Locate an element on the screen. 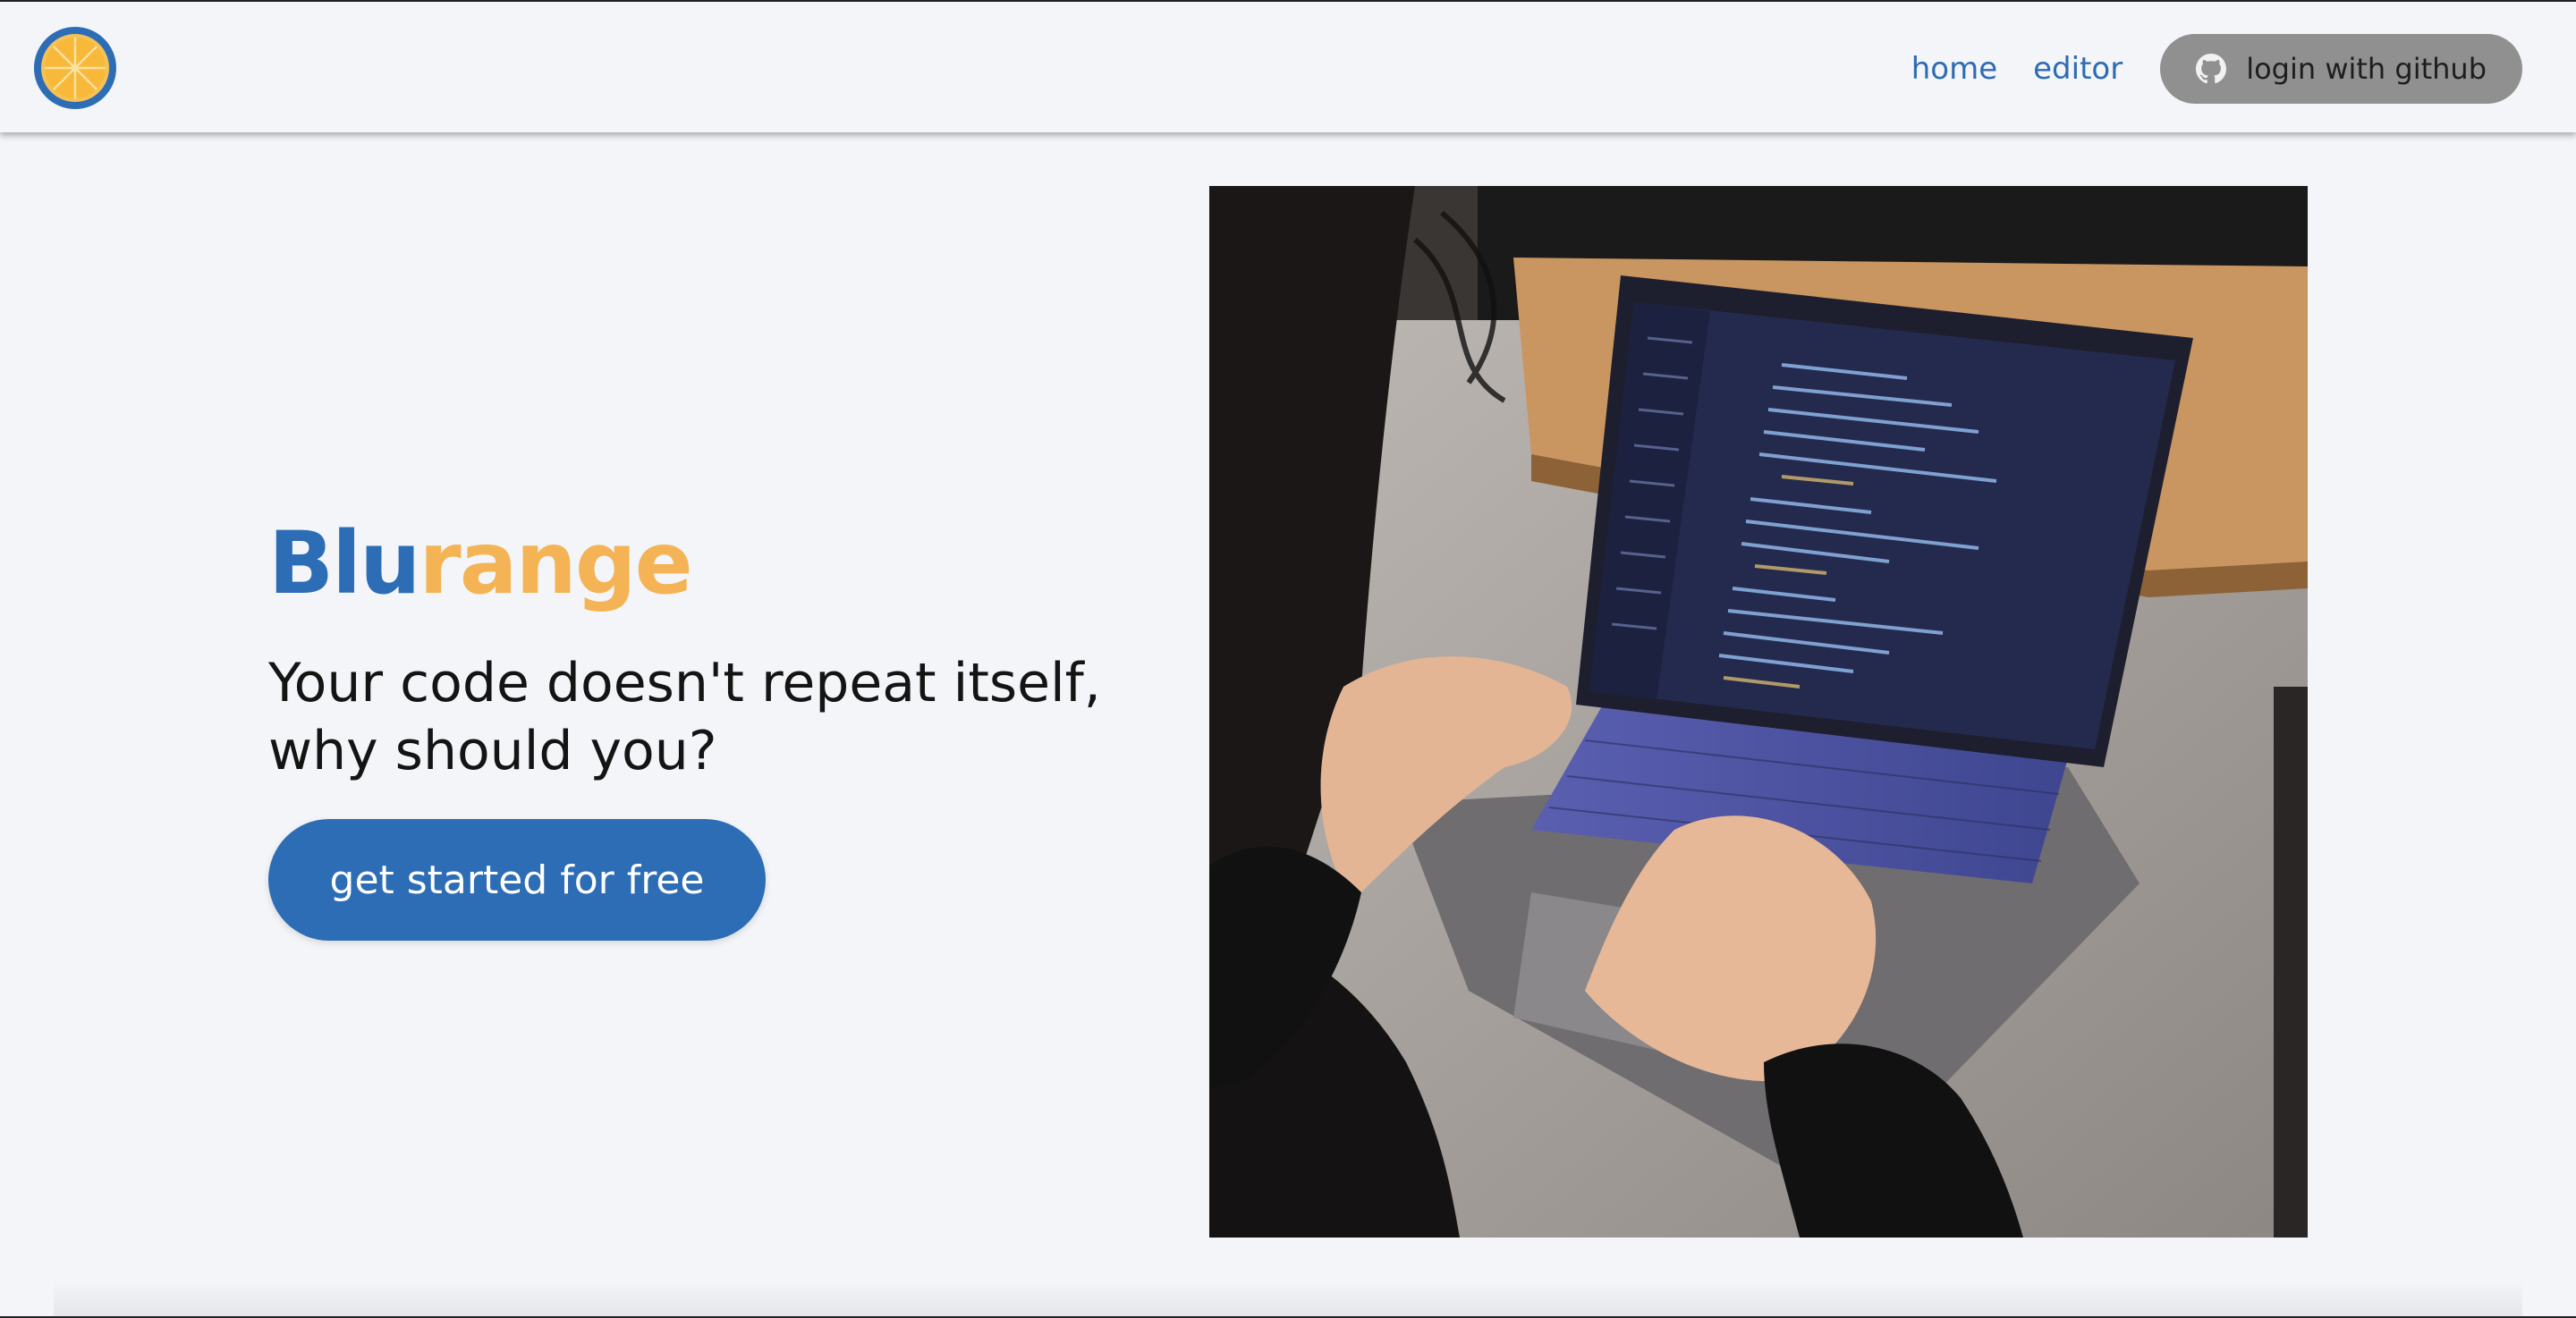 The image size is (2576, 1318). top-navbar: home editor login with github is located at coordinates (1288, 67).